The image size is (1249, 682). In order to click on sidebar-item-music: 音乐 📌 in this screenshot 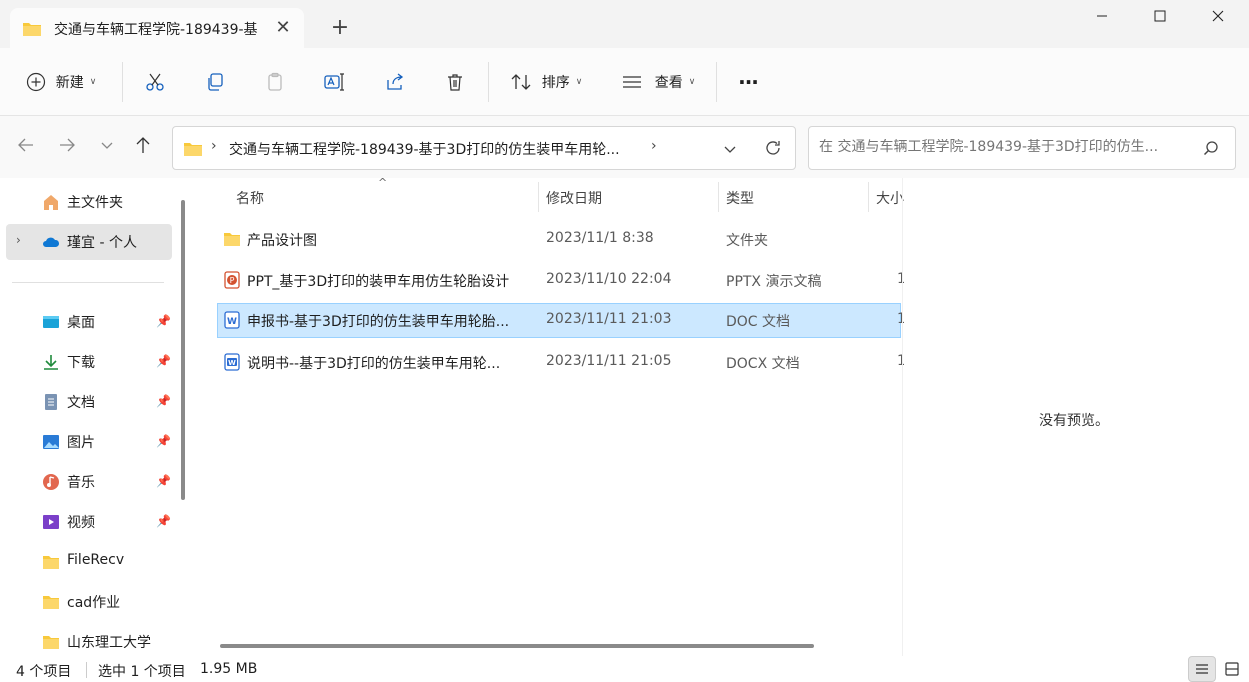, I will do `click(89, 482)`.